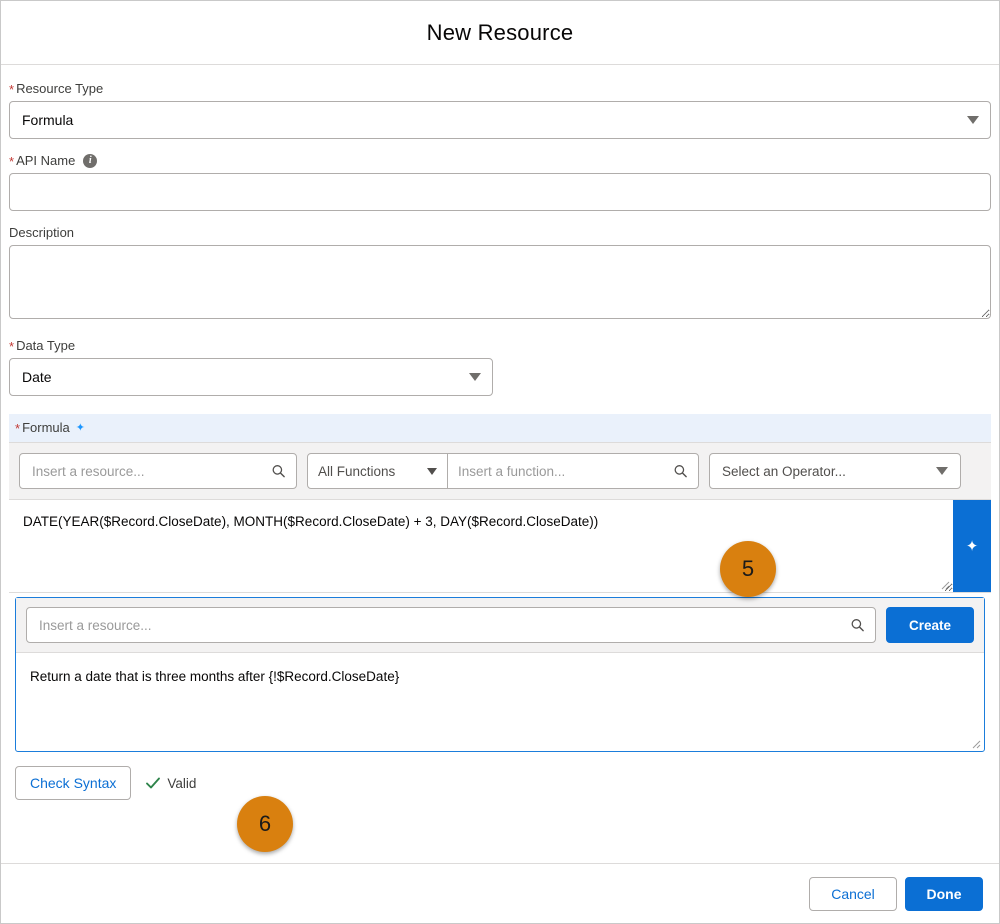  I want to click on modal-header: New Resource, so click(500, 33).